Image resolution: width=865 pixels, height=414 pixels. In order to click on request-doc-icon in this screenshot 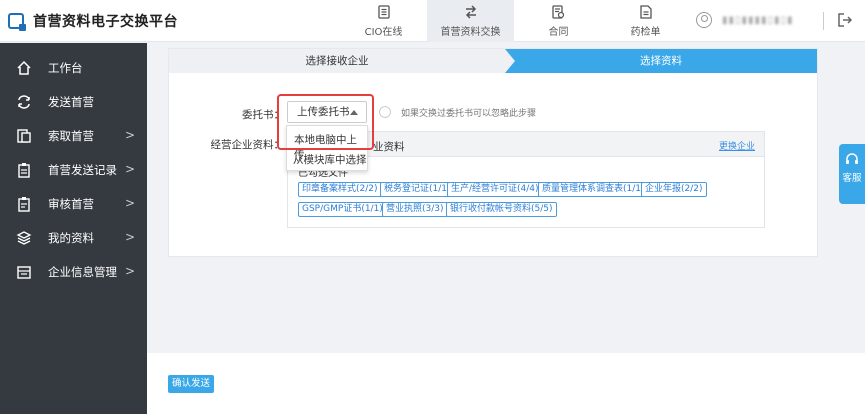, I will do `click(24, 136)`.